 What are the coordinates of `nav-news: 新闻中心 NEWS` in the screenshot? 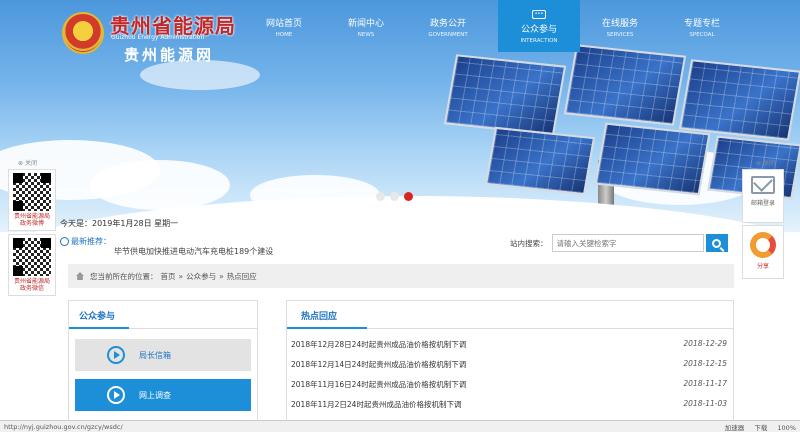 It's located at (366, 26).